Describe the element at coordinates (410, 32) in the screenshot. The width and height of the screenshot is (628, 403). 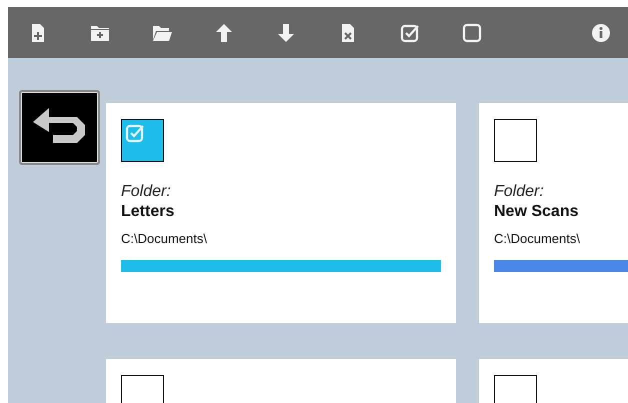
I see `checkbox-checked-icon` at that location.